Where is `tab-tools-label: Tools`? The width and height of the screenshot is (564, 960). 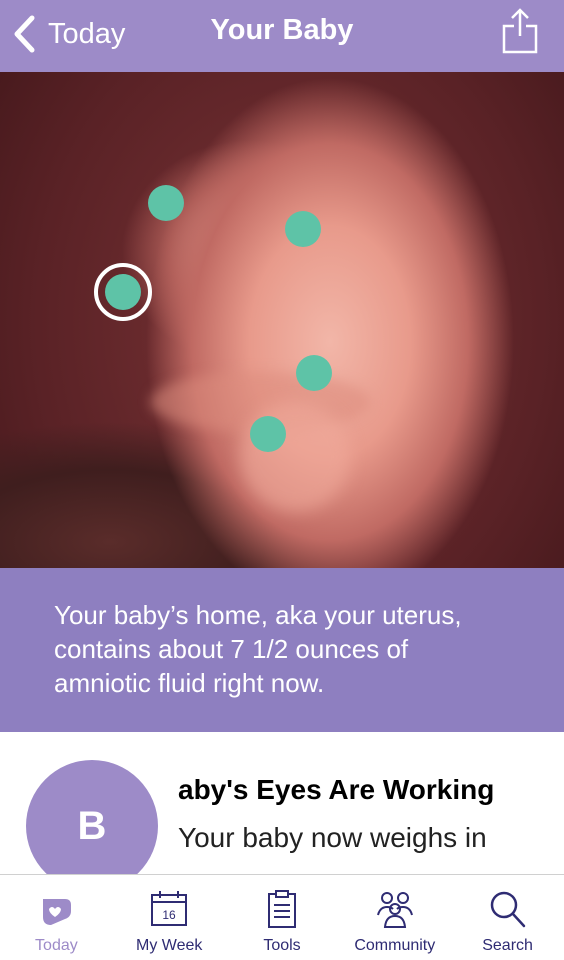 tab-tools-label: Tools is located at coordinates (282, 945).